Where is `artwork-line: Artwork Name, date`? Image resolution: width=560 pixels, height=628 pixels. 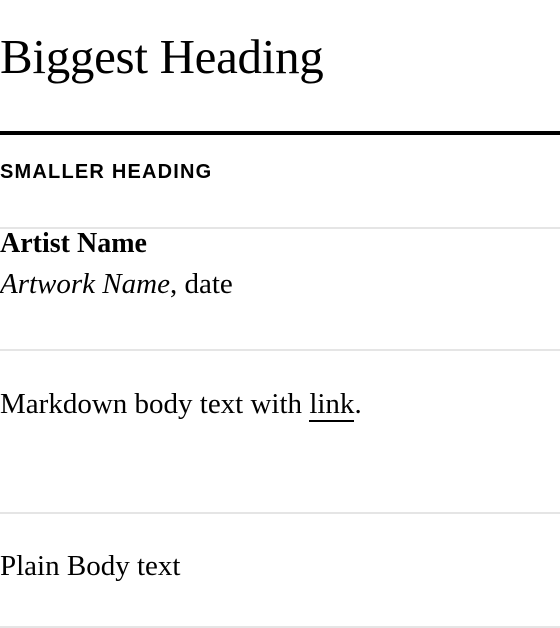
artwork-line: Artwork Name, date is located at coordinates (116, 284).